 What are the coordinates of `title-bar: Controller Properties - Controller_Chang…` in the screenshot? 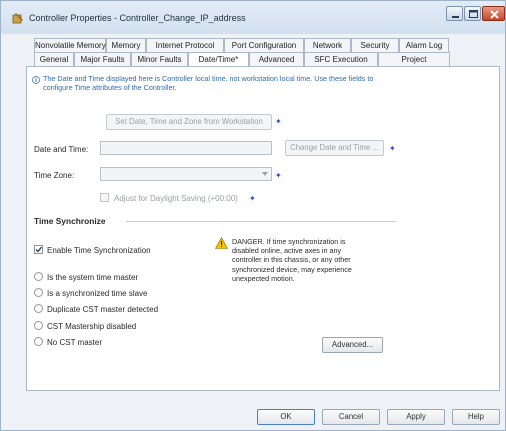 It's located at (253, 17).